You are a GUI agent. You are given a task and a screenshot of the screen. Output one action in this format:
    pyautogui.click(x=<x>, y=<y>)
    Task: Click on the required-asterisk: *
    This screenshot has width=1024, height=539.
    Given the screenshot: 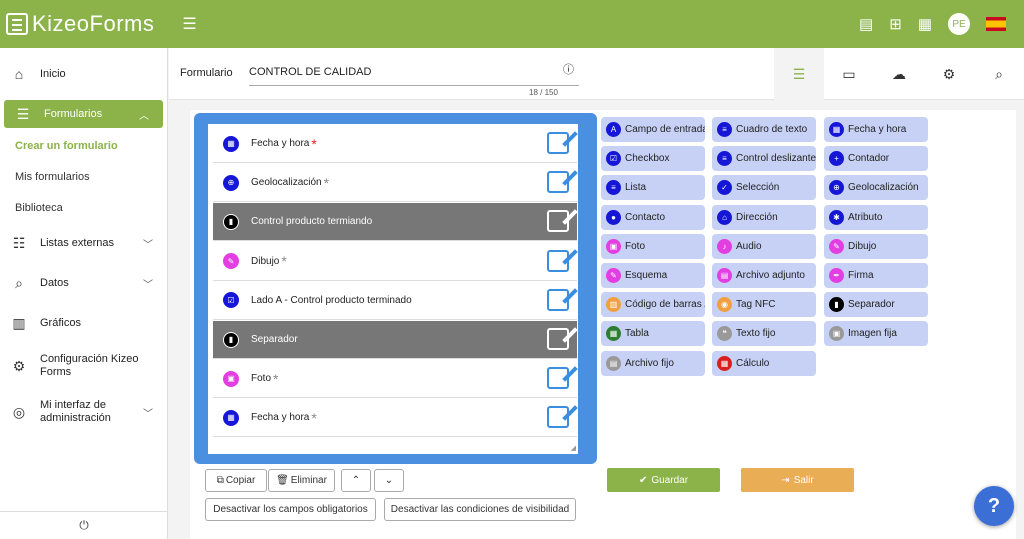 What is the action you would take?
    pyautogui.click(x=284, y=261)
    